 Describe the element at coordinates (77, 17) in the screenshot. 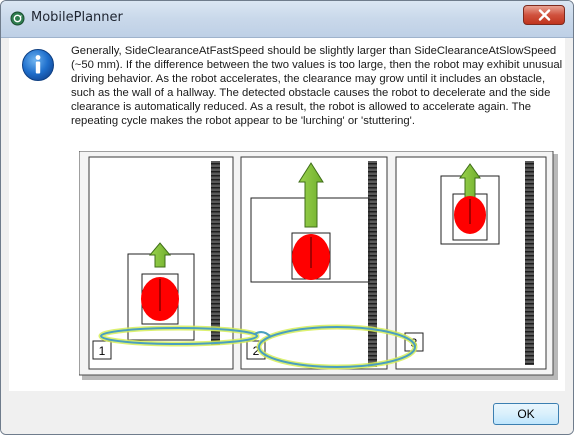

I see `window-title: MobilePlanner` at that location.